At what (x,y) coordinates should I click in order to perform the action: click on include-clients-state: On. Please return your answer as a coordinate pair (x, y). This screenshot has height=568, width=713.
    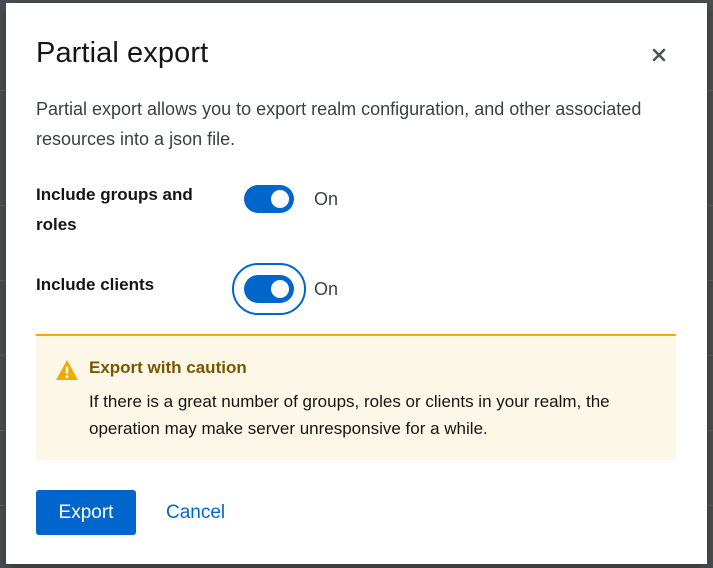
    Looking at the image, I should click on (326, 288).